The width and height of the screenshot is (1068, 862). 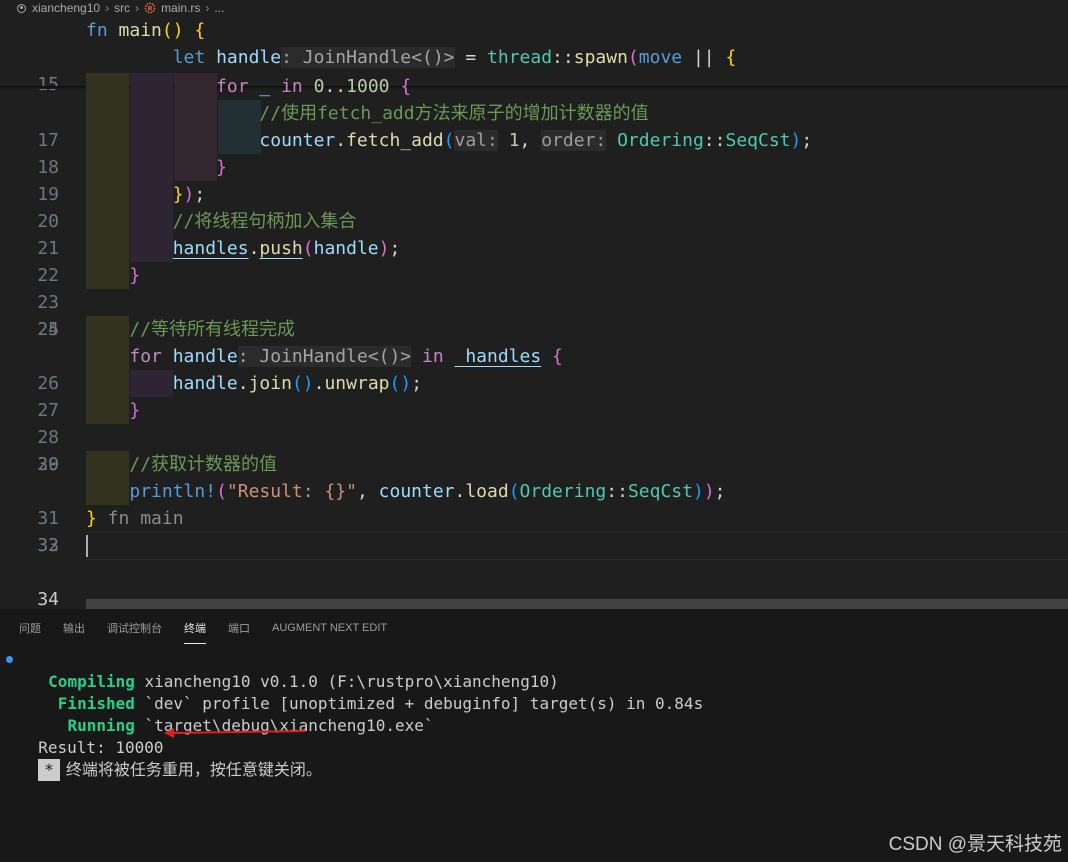 I want to click on function-call: push, so click(x=281, y=248).